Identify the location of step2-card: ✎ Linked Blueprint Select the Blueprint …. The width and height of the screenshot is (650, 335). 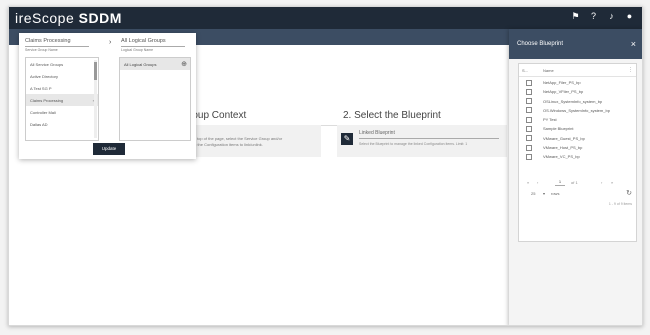
(422, 141).